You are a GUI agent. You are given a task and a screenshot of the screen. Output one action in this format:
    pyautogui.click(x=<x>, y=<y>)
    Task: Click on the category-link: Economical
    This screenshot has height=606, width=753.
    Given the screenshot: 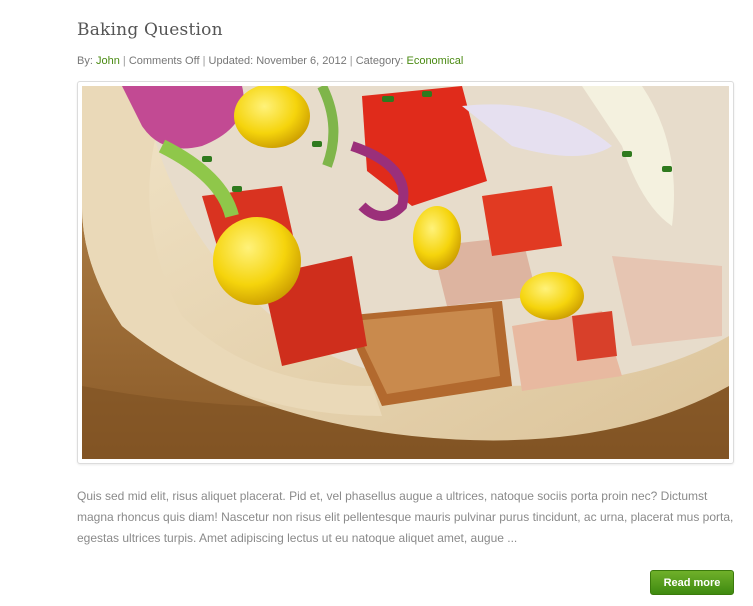 What is the action you would take?
    pyautogui.click(x=434, y=61)
    